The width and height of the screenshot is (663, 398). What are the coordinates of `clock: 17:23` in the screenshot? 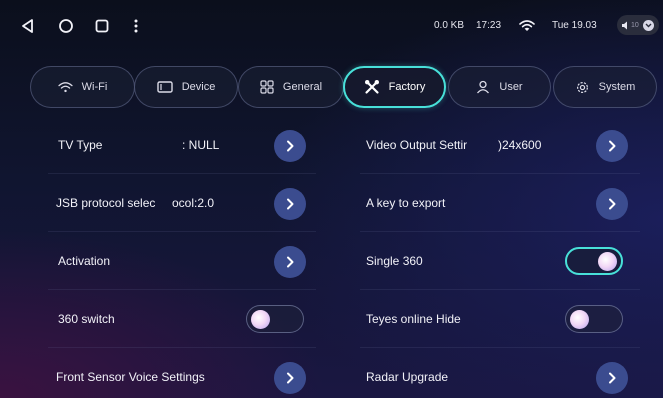 It's located at (489, 25).